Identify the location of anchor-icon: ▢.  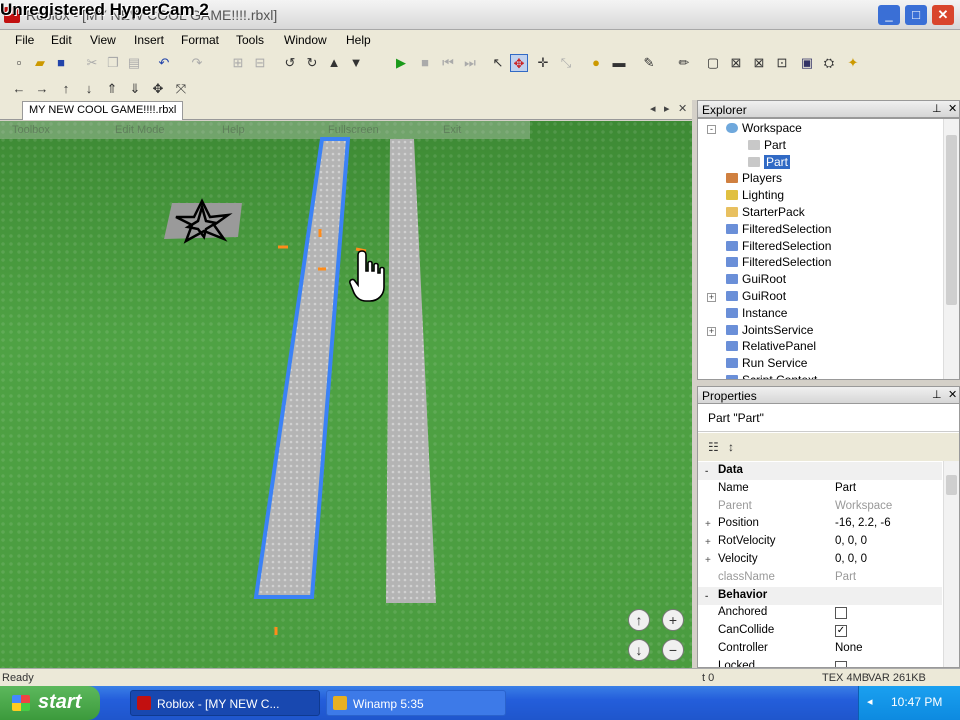
(713, 63).